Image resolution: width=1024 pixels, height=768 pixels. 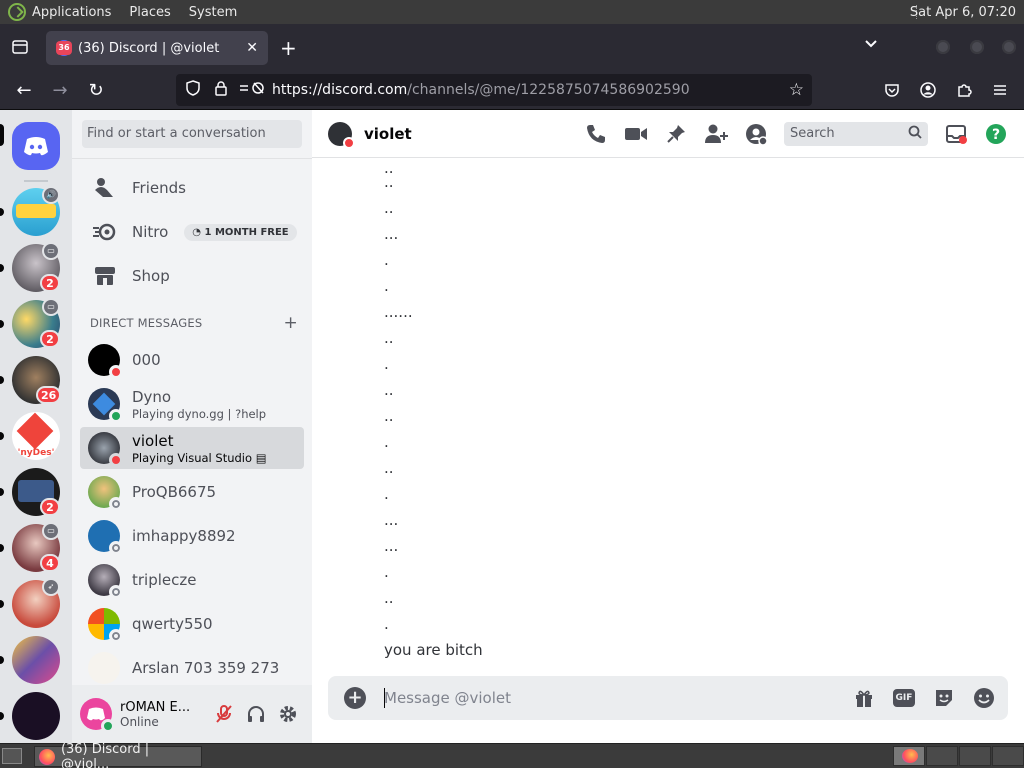 I want to click on nav-shop: Shop, so click(x=192, y=276).